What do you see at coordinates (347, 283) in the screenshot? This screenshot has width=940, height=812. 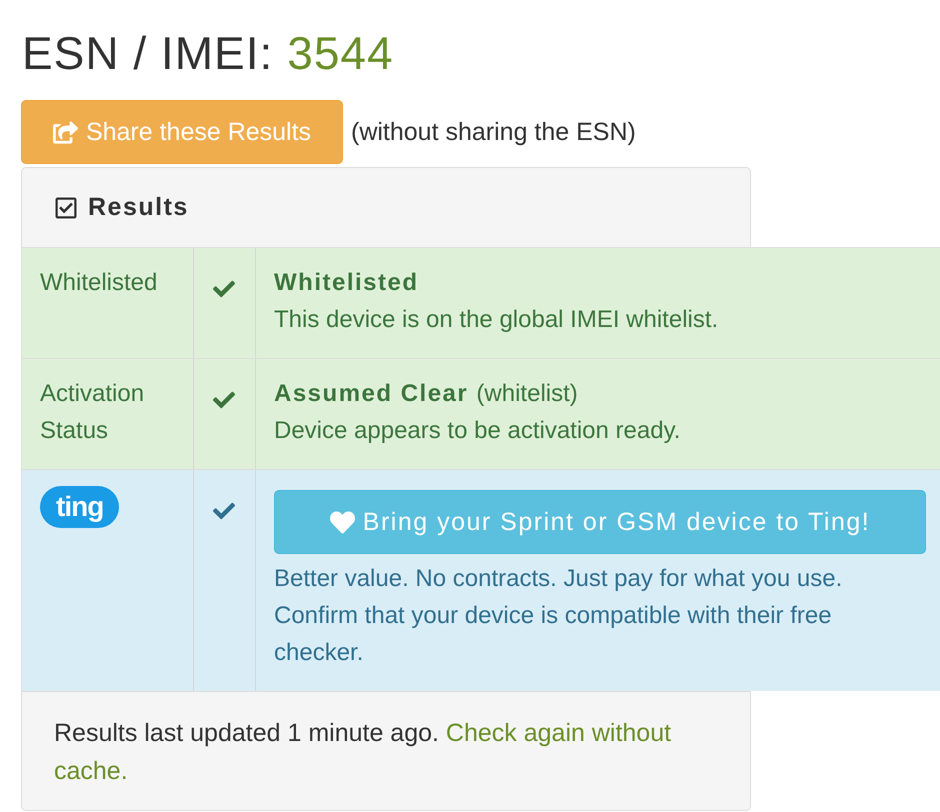 I see `row-title: Whitelisted` at bounding box center [347, 283].